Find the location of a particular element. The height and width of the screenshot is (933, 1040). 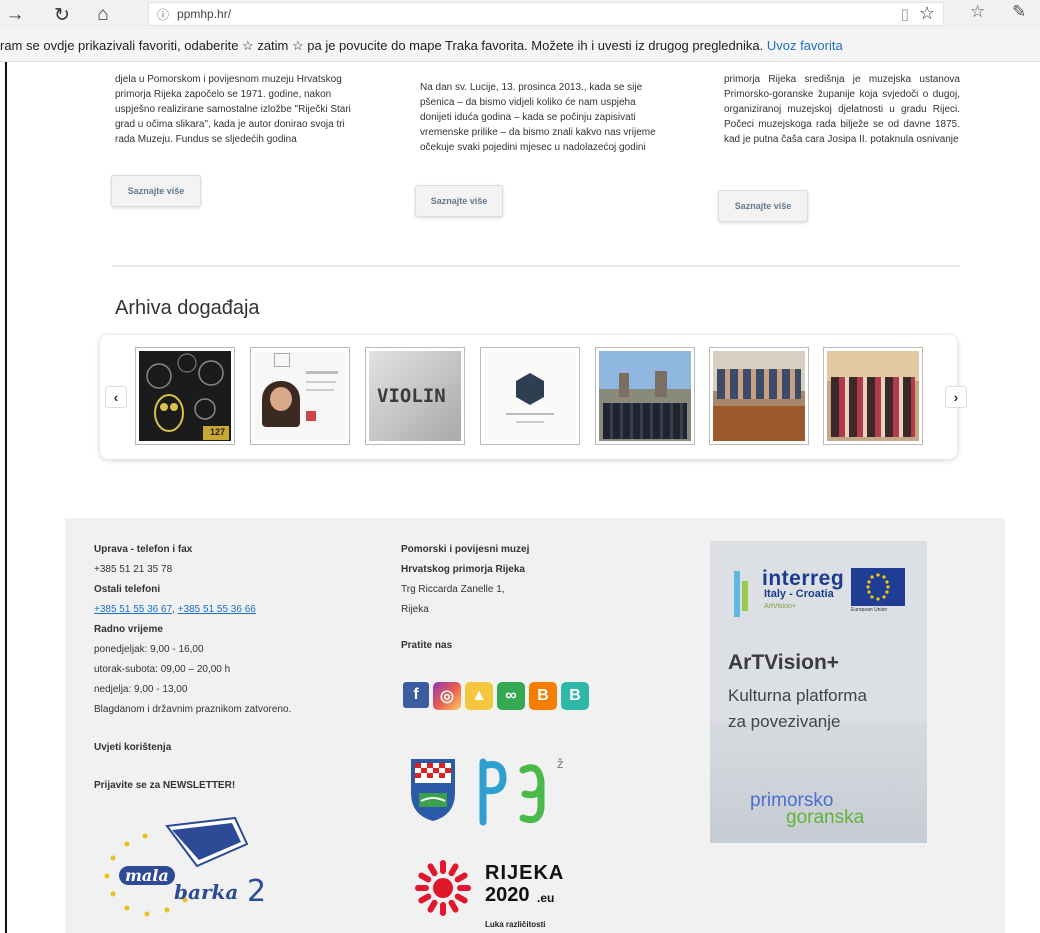

window-border is located at coordinates (6, 497).